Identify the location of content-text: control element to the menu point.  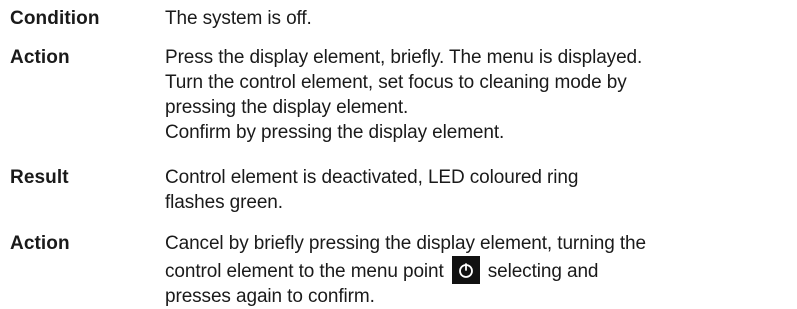
(304, 271).